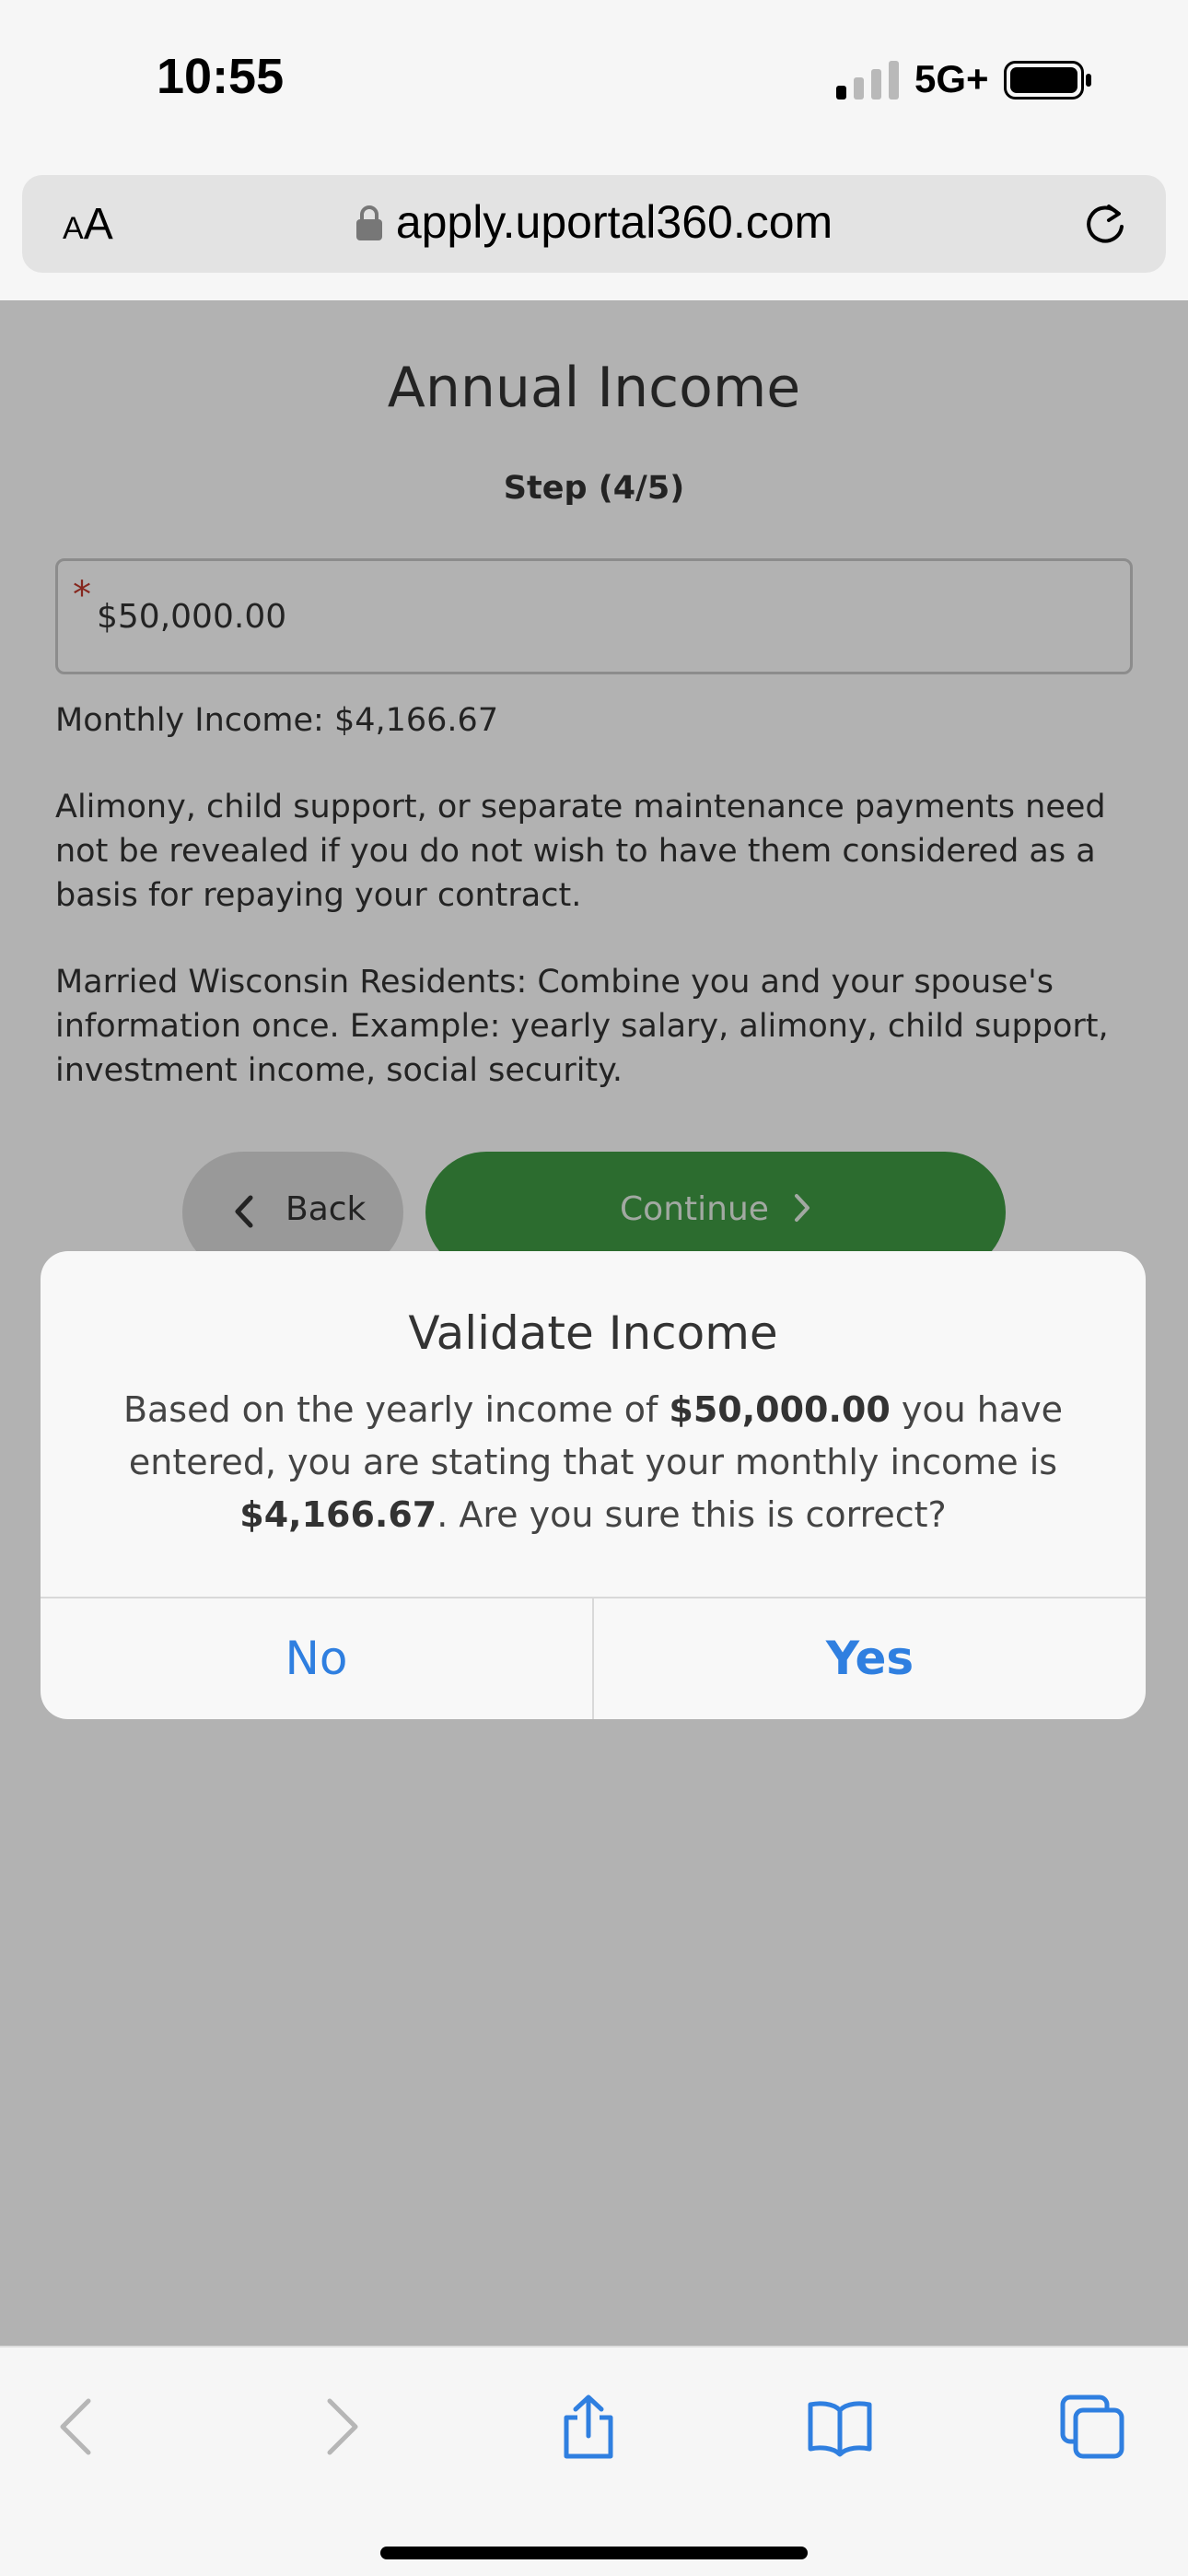 This screenshot has width=1188, height=2576. What do you see at coordinates (588, 2427) in the screenshot?
I see `share-icon` at bounding box center [588, 2427].